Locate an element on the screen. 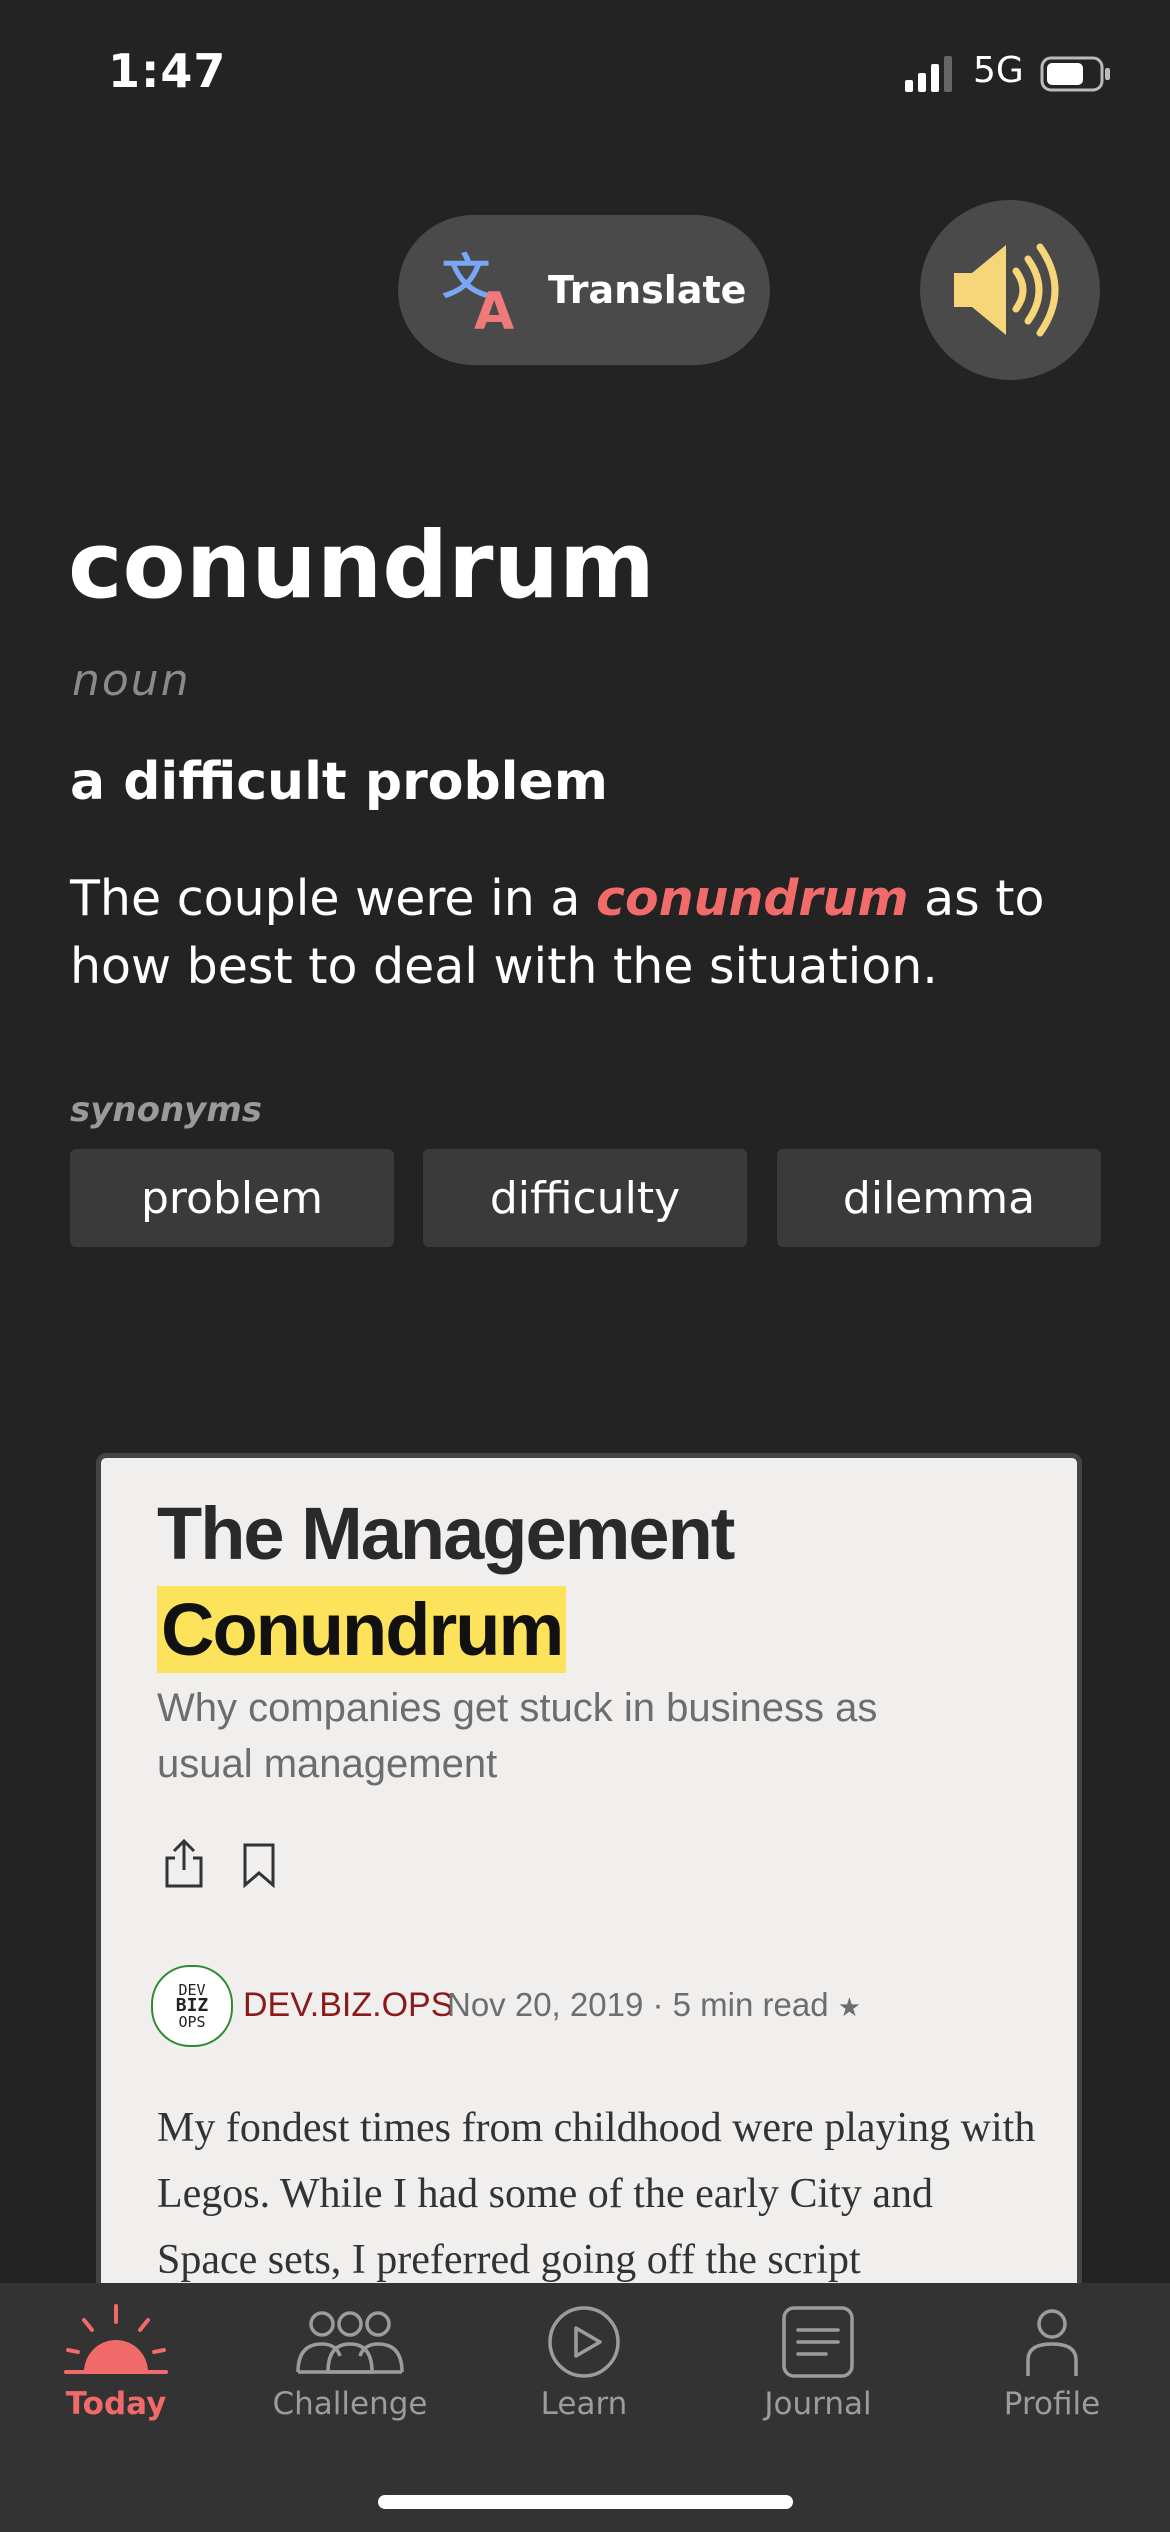 The image size is (1170, 2532). tab-challenge: Challenge is located at coordinates (350, 2365).